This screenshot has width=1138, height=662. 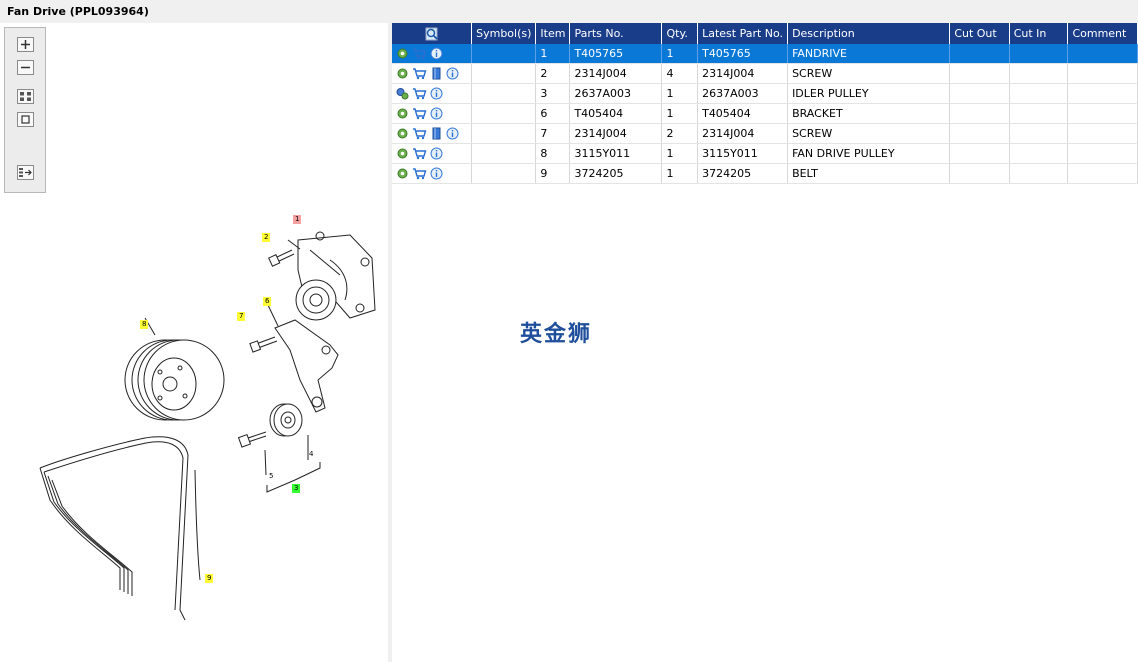 What do you see at coordinates (743, 173) in the screenshot?
I see `cell-latest-part-no: 3724205` at bounding box center [743, 173].